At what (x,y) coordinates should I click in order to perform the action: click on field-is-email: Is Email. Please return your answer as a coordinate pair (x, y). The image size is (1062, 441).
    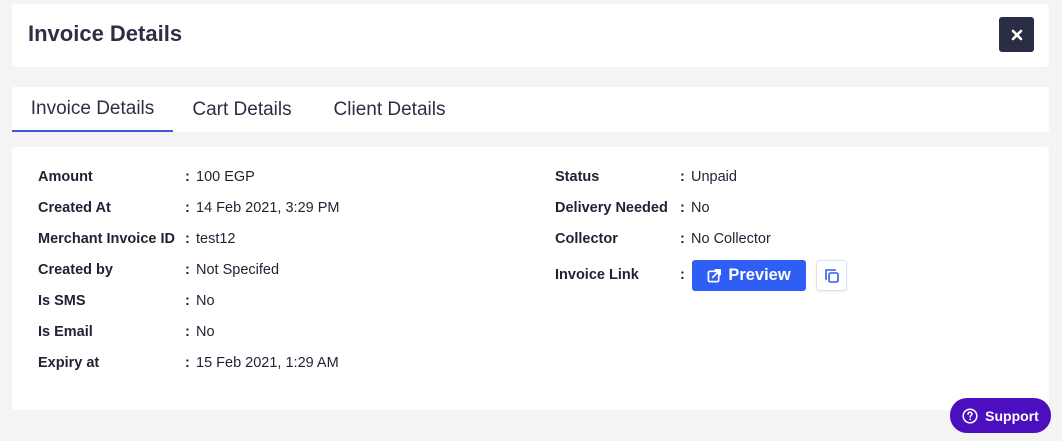
    Looking at the image, I should click on (65, 332).